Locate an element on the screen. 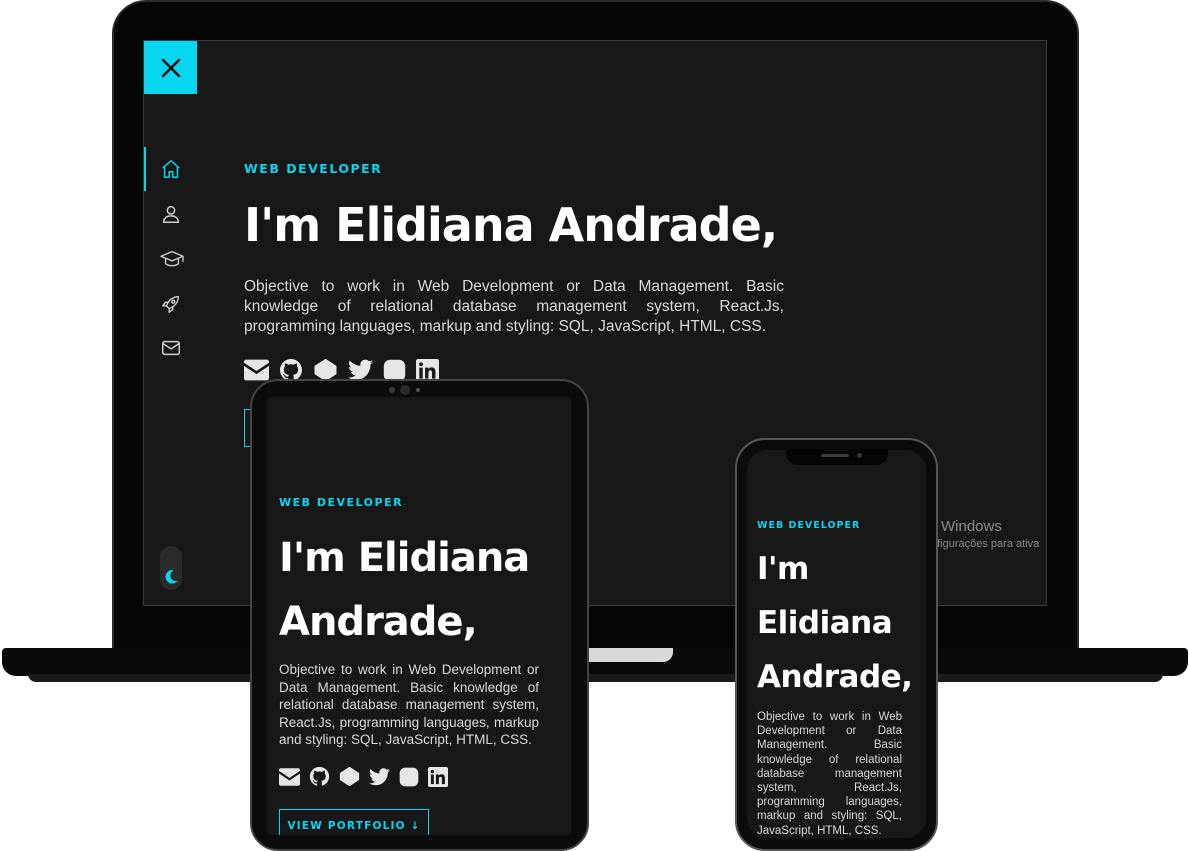 The width and height of the screenshot is (1189, 851). close-menu-button is located at coordinates (170, 67).